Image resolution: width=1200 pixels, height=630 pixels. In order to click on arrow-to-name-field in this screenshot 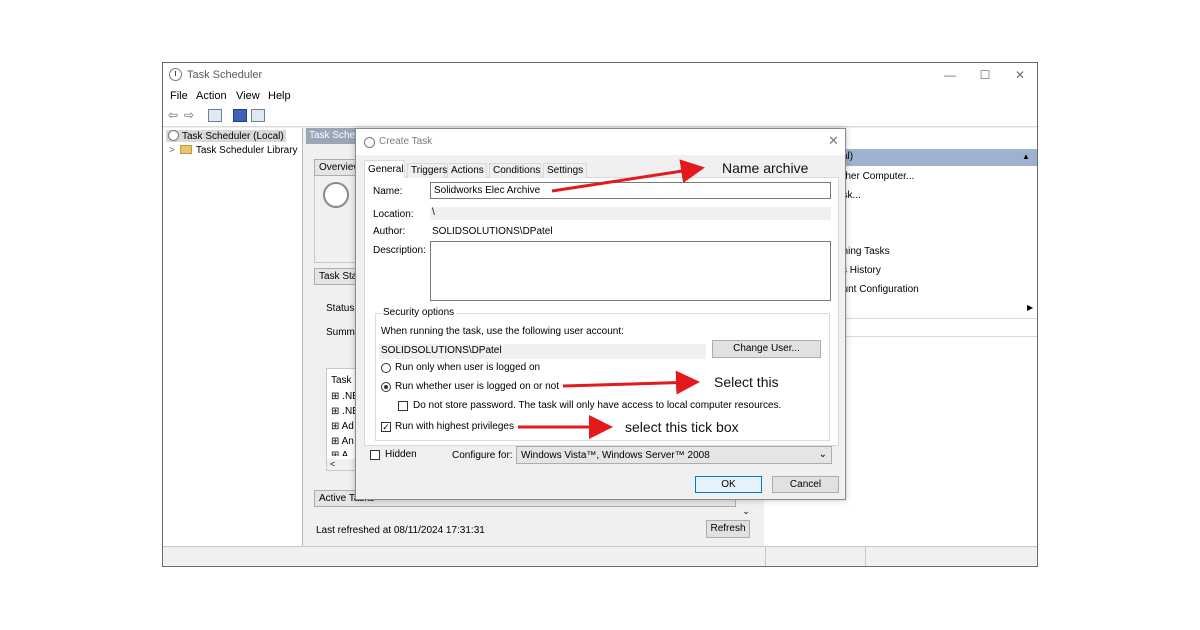, I will do `click(628, 176)`.